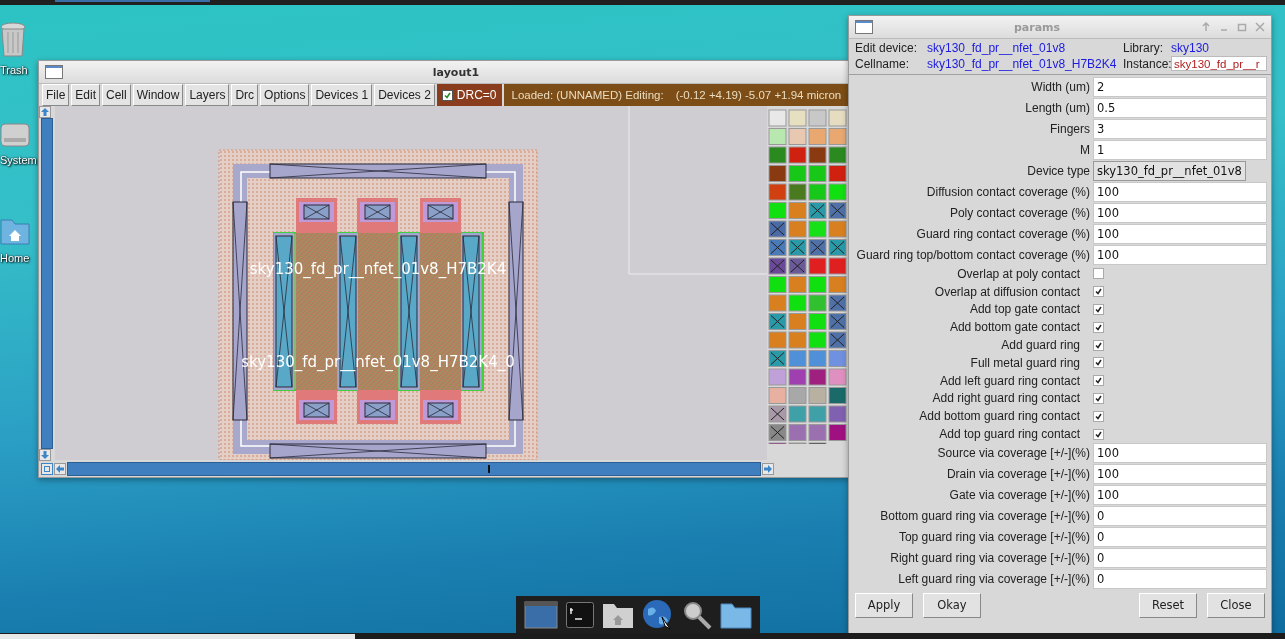 This screenshot has width=1285, height=639. Describe the element at coordinates (997, 48) in the screenshot. I see `header-value: sky130_fd_pr__nfet_01v8` at that location.